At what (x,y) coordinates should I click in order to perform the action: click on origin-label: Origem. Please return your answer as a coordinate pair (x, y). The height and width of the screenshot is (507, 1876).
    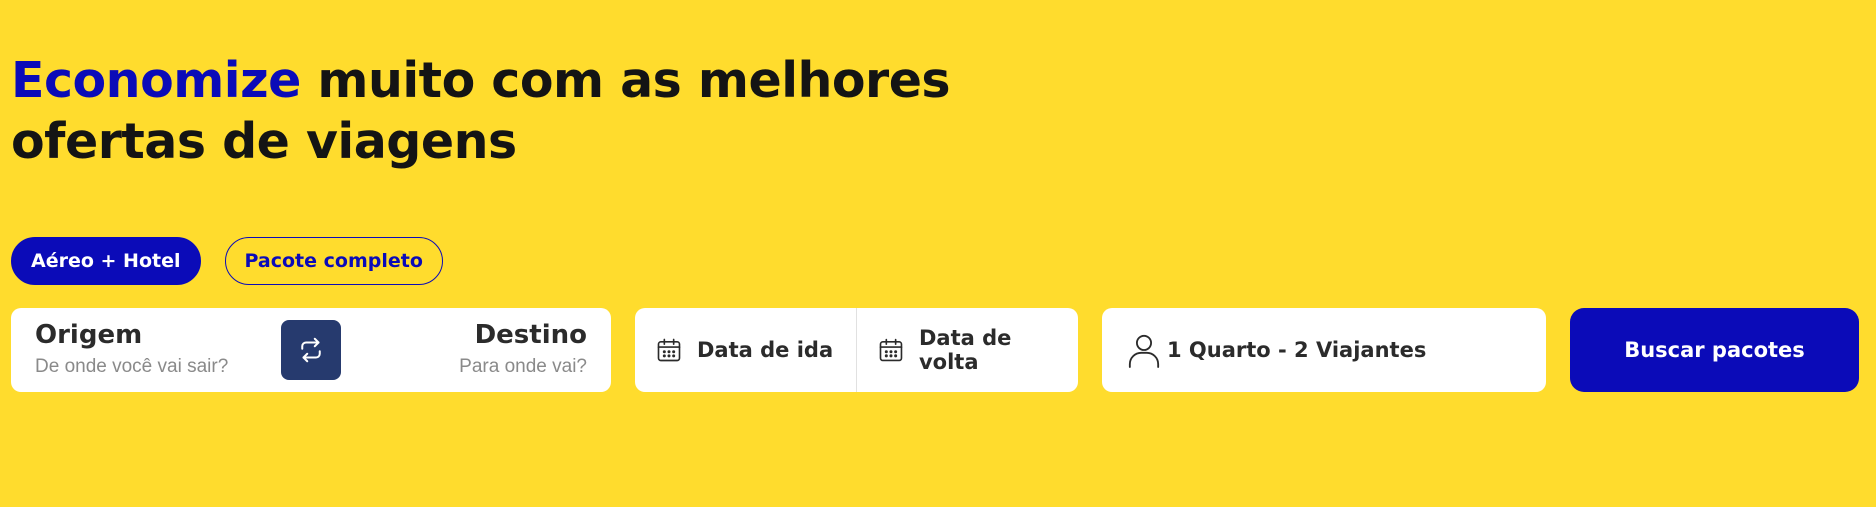
    Looking at the image, I should click on (89, 335).